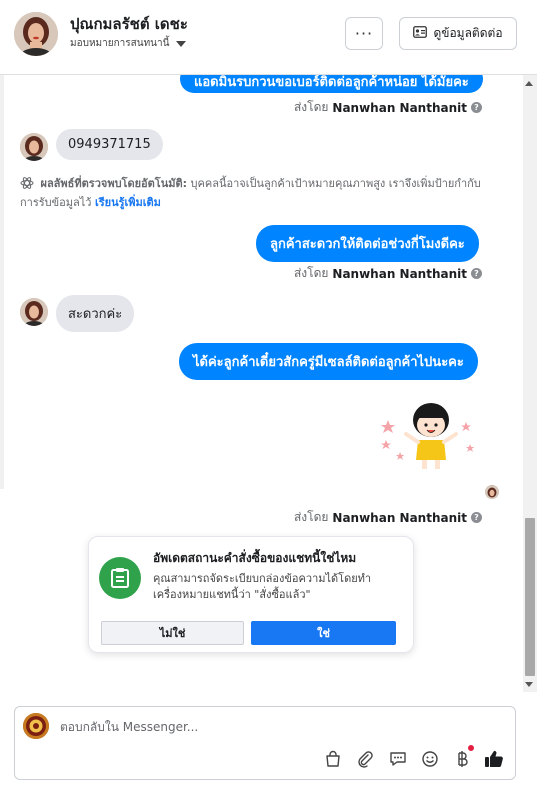  What do you see at coordinates (27, 185) in the screenshot?
I see `sparkle-icon` at bounding box center [27, 185].